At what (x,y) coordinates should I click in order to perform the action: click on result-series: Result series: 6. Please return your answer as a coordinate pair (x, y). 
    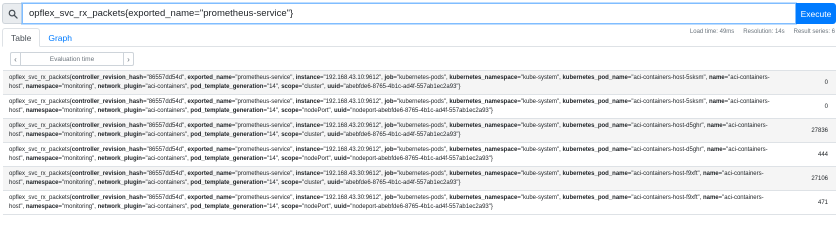
    Looking at the image, I should click on (814, 32).